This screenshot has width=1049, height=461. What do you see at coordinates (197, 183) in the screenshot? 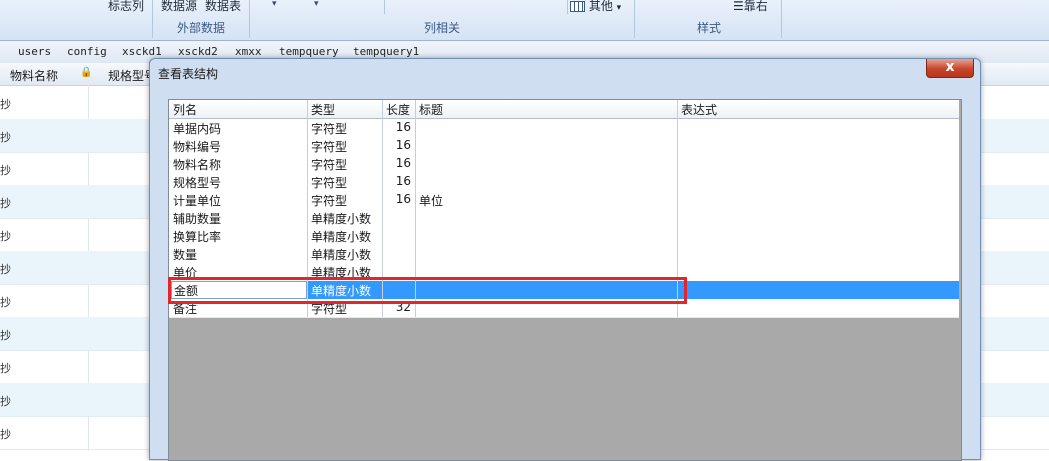
I see `column-name-cell: 规格型号` at bounding box center [197, 183].